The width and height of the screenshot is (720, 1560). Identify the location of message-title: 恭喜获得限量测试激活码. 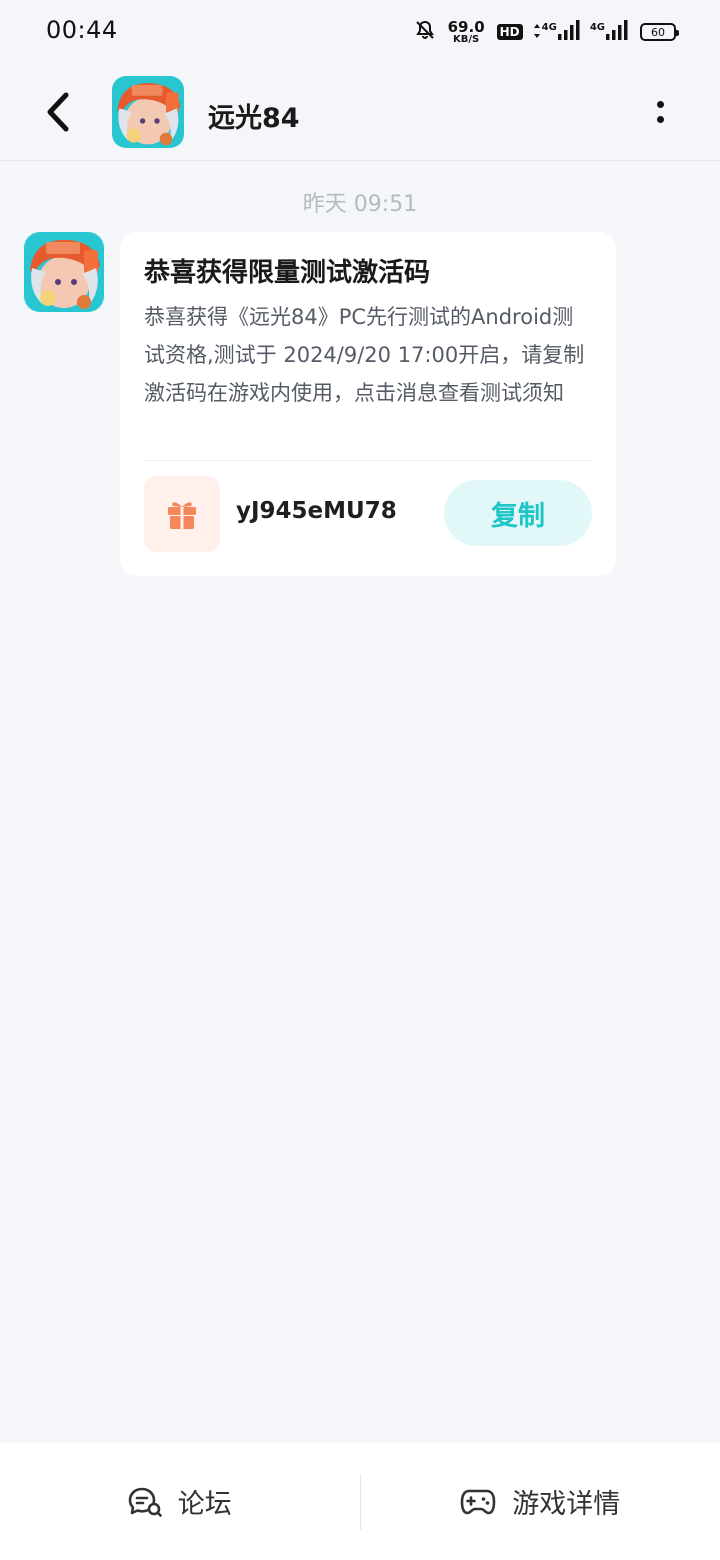
(287, 273).